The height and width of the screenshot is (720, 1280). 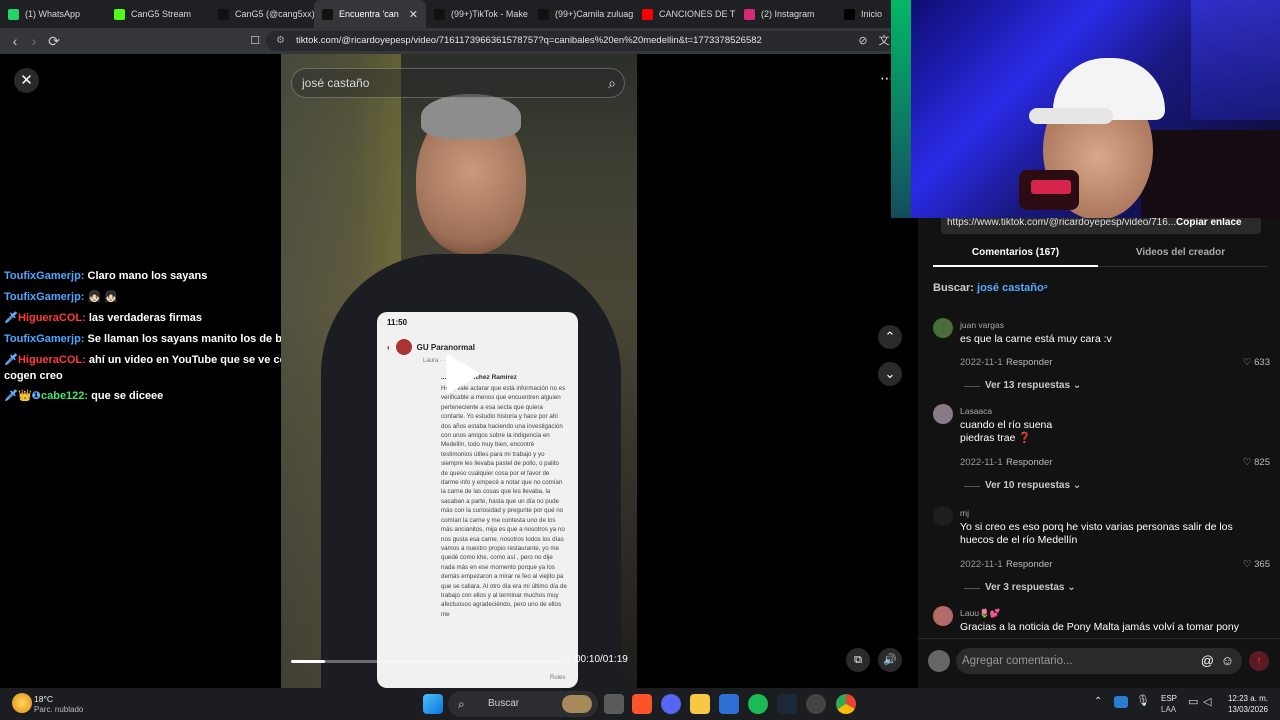 I want to click on obs-icon, so click(x=816, y=704).